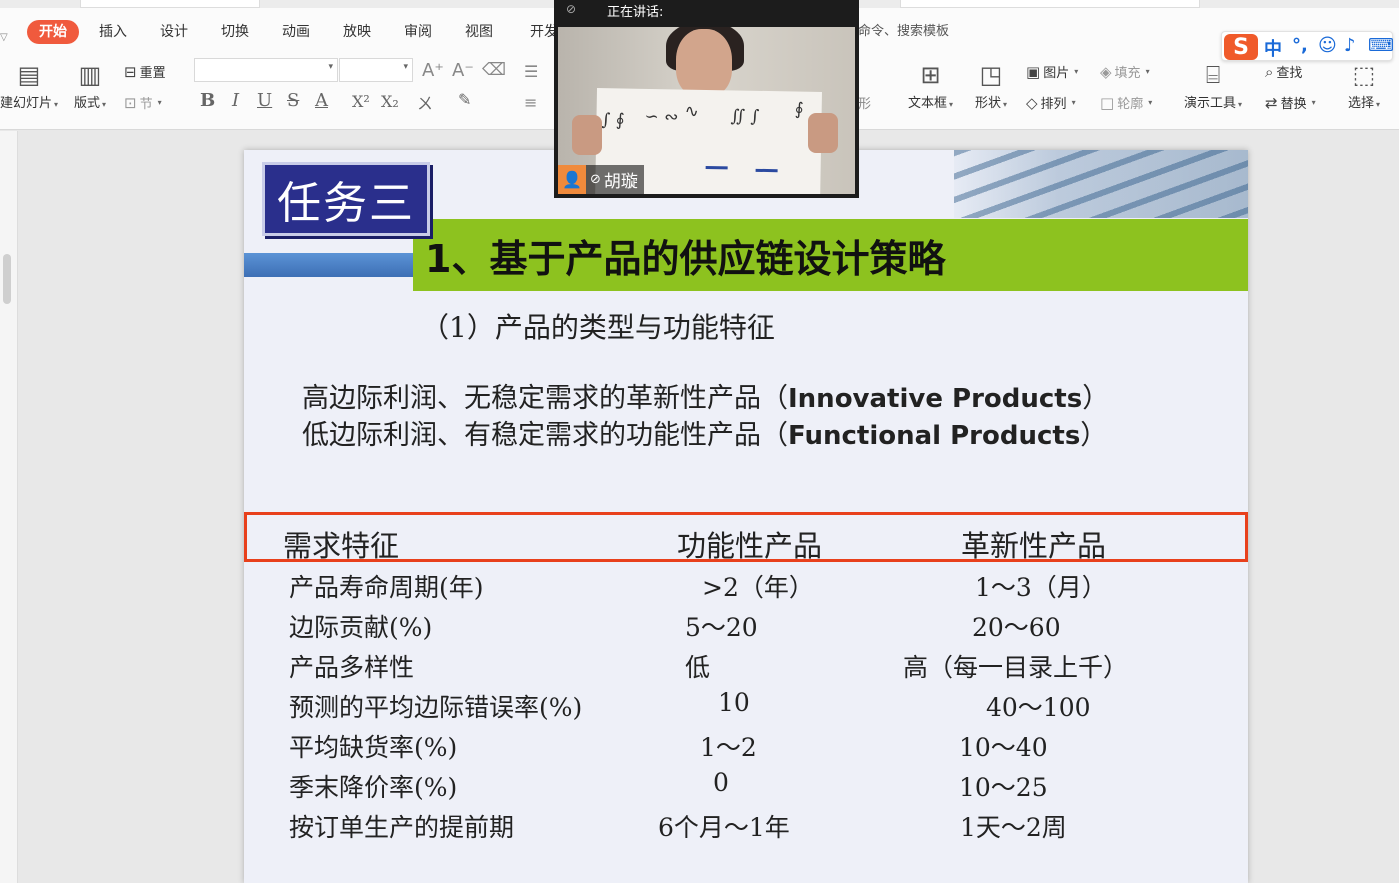 The height and width of the screenshot is (883, 1399). I want to click on shape-fill-partial: 形, so click(864, 102).